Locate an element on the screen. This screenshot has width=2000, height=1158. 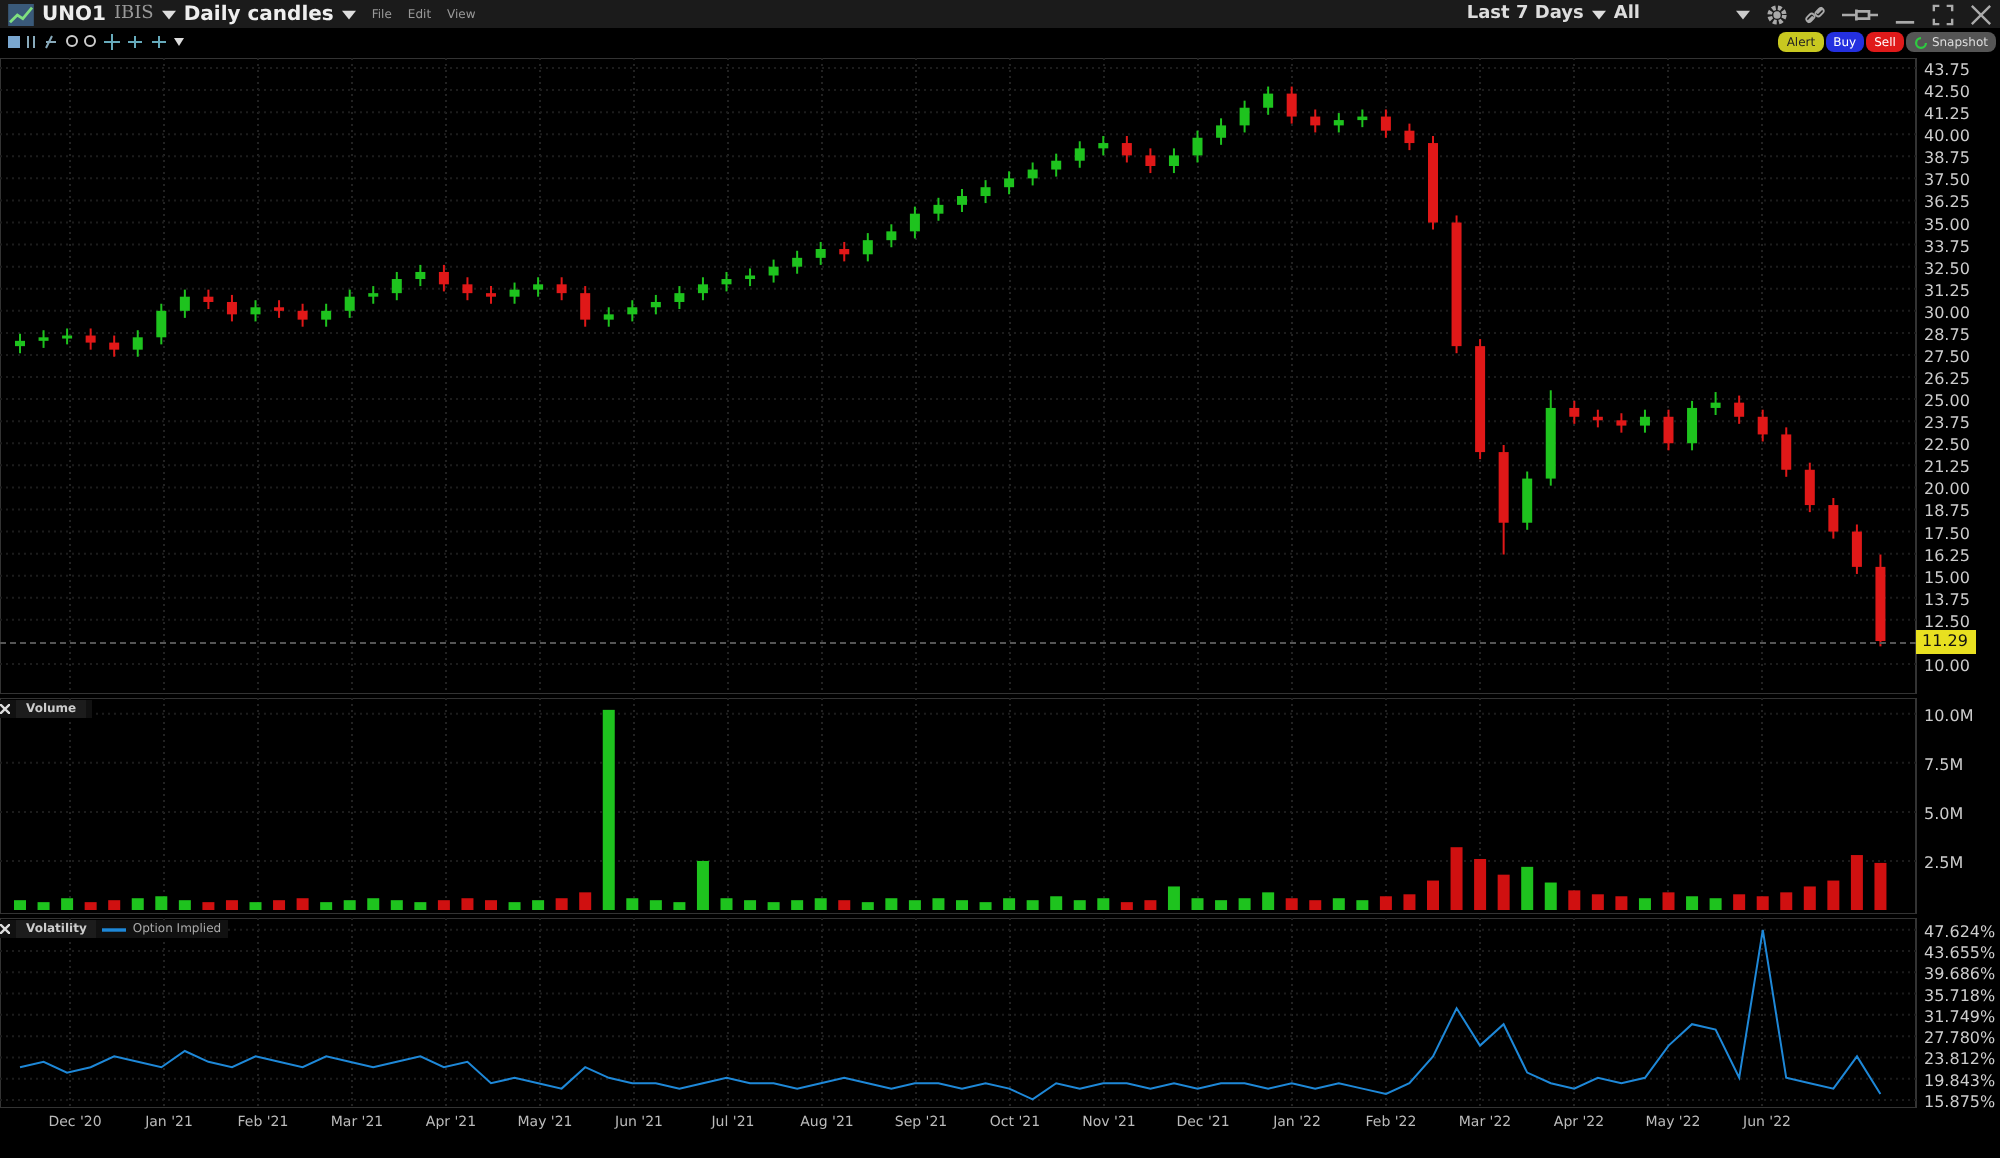
chart-type-label: Daily candles is located at coordinates (258, 14).